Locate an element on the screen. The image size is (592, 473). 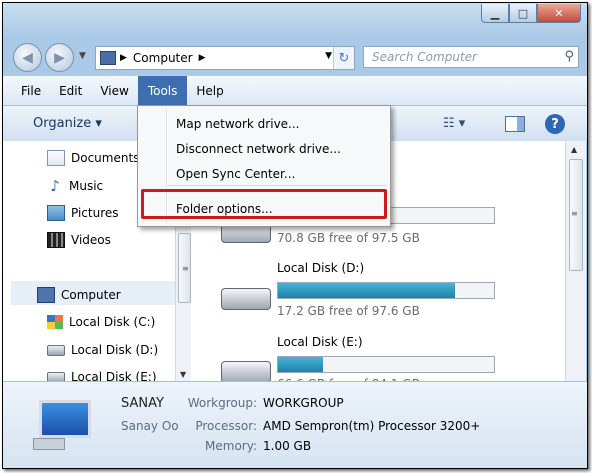
help-icon: ? is located at coordinates (555, 124).